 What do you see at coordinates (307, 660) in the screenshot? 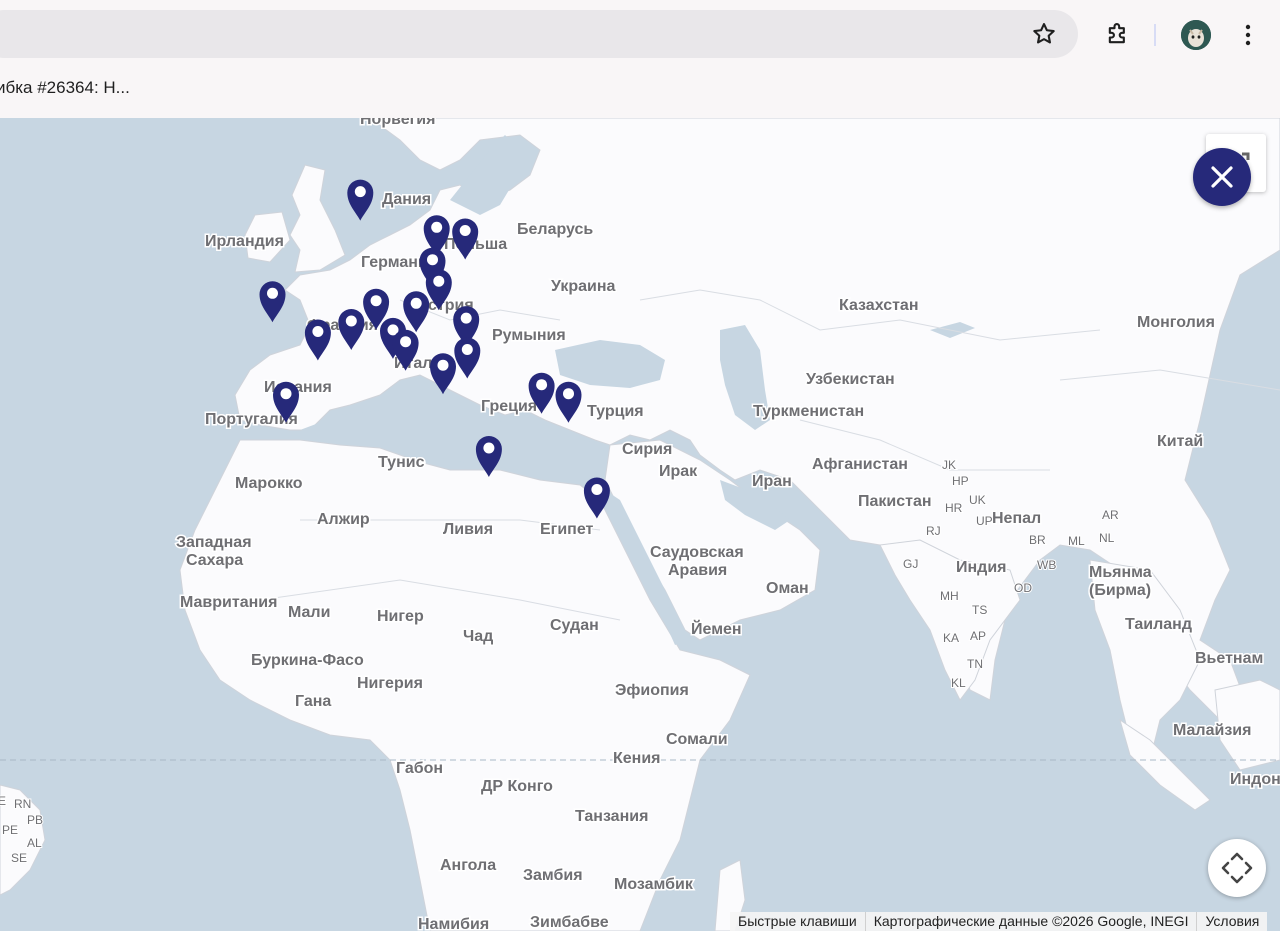
I see `label-burkina: Буркина-Фасо` at bounding box center [307, 660].